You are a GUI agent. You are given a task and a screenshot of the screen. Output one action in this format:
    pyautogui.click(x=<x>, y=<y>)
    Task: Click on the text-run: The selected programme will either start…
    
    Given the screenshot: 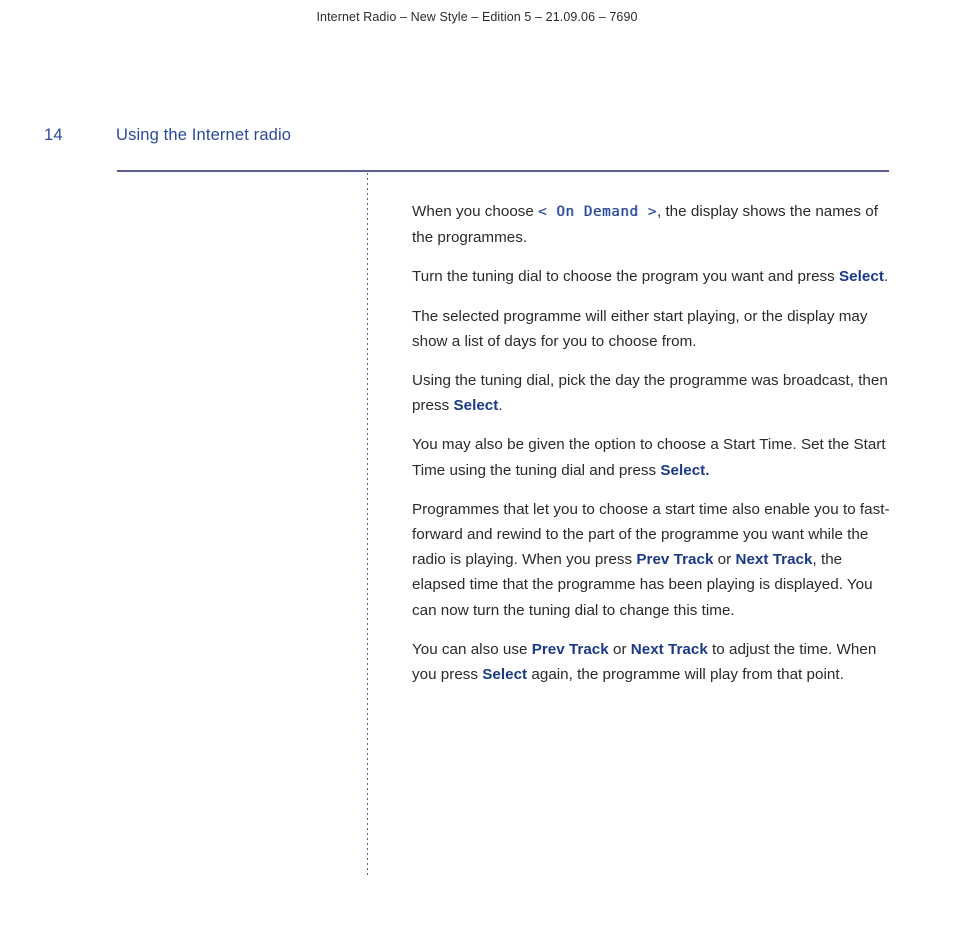 What is the action you would take?
    pyautogui.click(x=640, y=328)
    